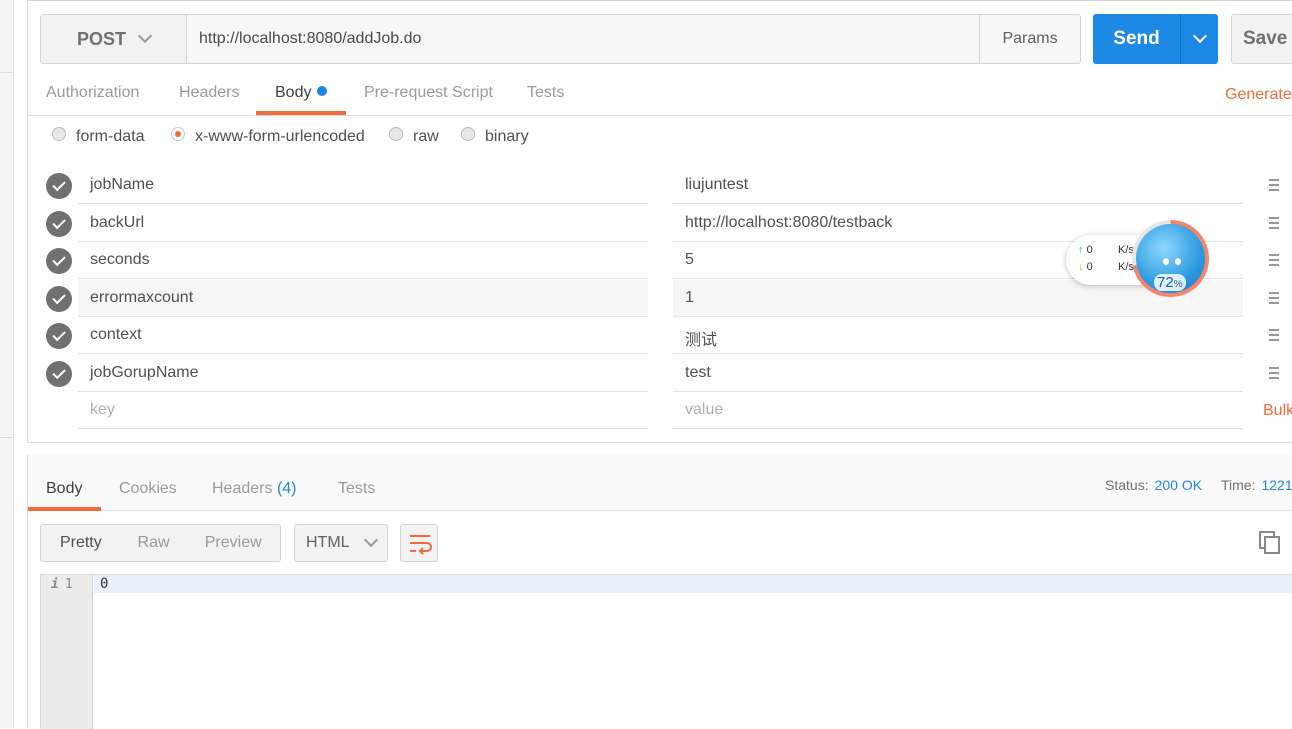 The height and width of the screenshot is (729, 1292). Describe the element at coordinates (1127, 485) in the screenshot. I see `status-label: Status:` at that location.